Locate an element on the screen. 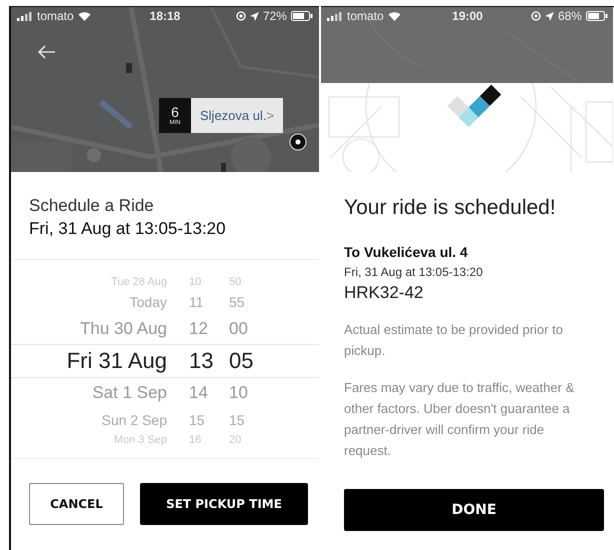 The height and width of the screenshot is (550, 614). picker-hour: 11 is located at coordinates (201, 302).